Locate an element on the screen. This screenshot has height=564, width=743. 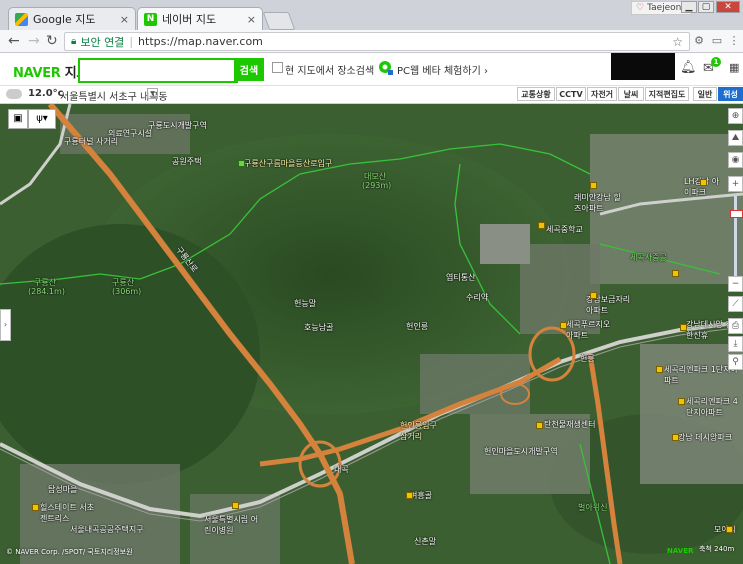
locate-me-icon: ⊕ is located at coordinates (735, 116).